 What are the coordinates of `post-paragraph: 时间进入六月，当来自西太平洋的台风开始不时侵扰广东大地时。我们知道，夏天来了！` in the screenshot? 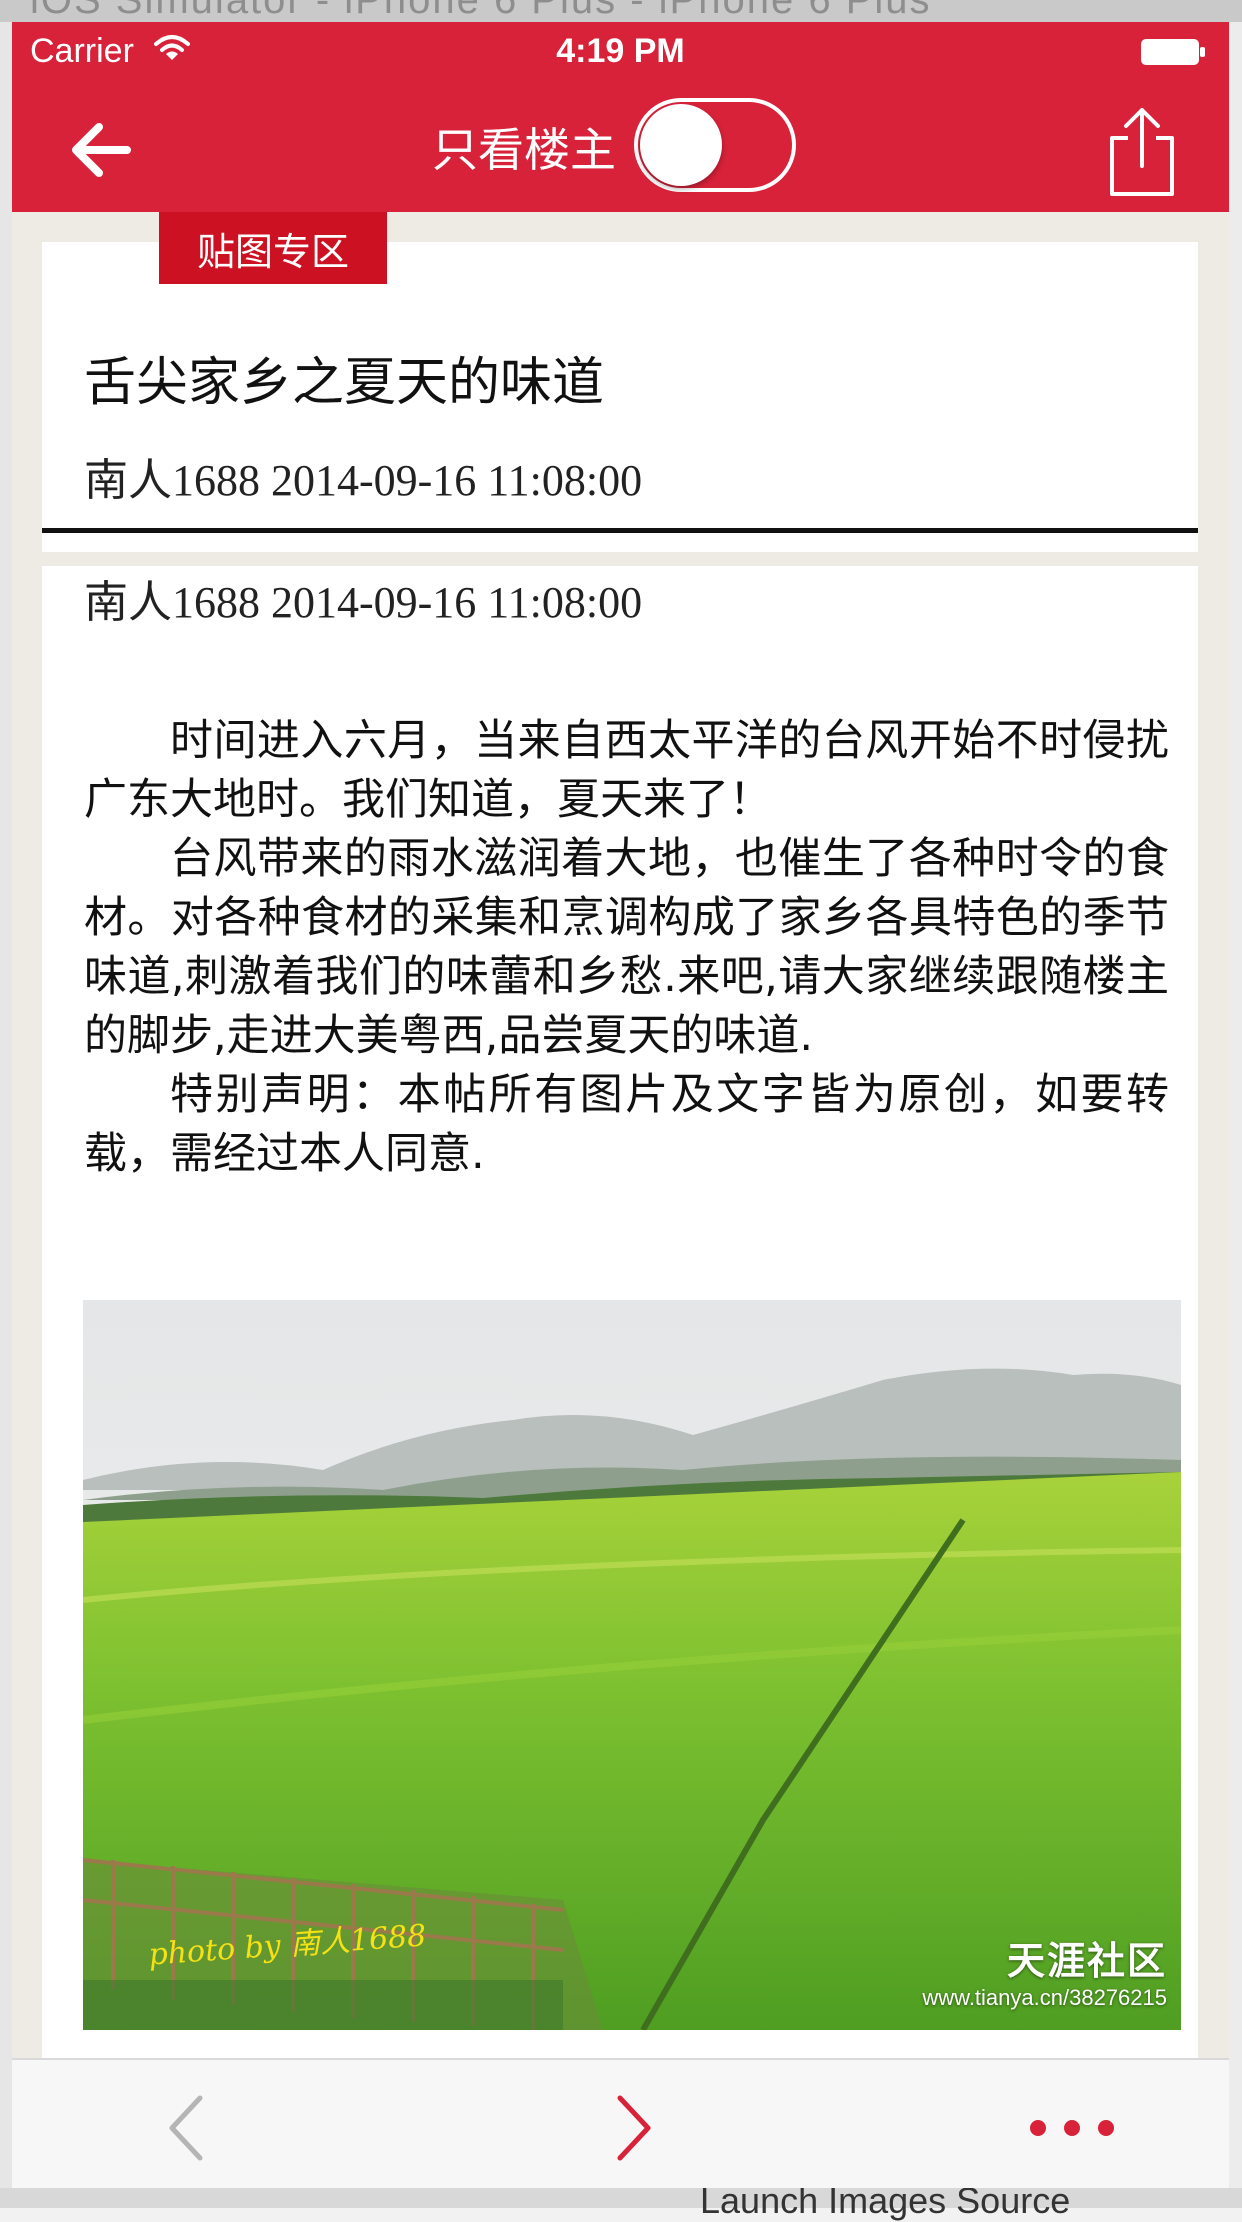 It's located at (626, 770).